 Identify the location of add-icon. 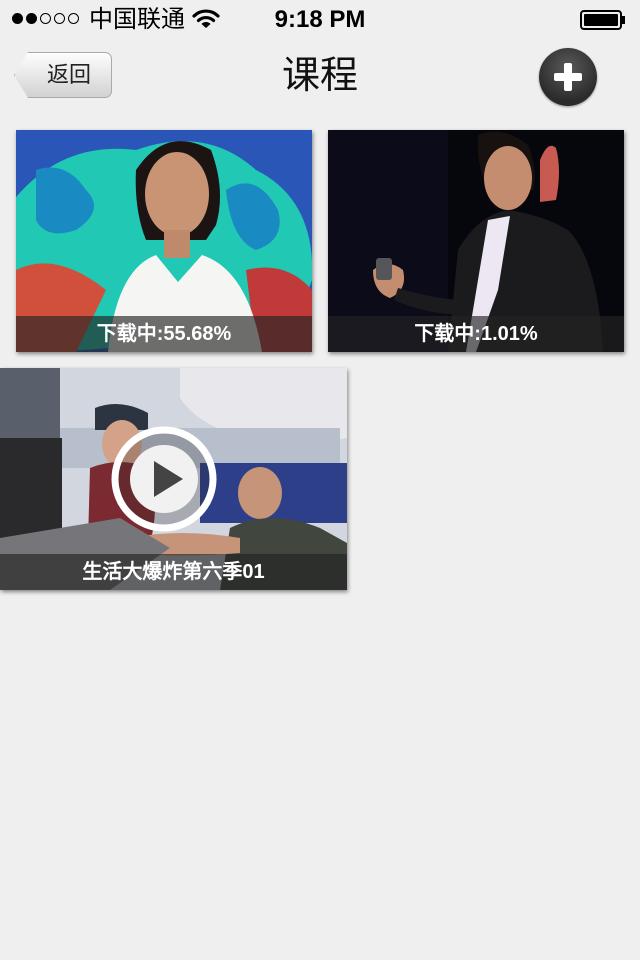
(568, 77).